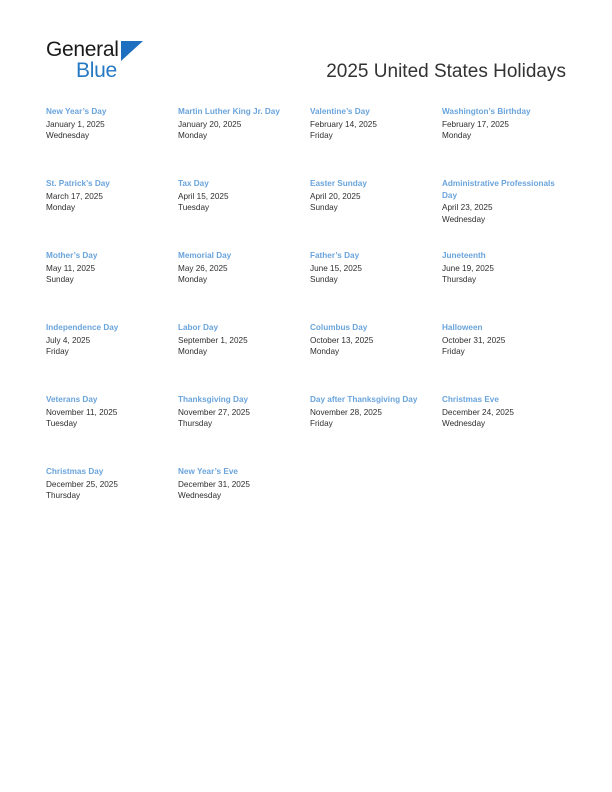 The image size is (612, 792). Describe the element at coordinates (112, 196) in the screenshot. I see `holiday-cell: St. Patrick’s Day March 17, 2025 Monday` at that location.